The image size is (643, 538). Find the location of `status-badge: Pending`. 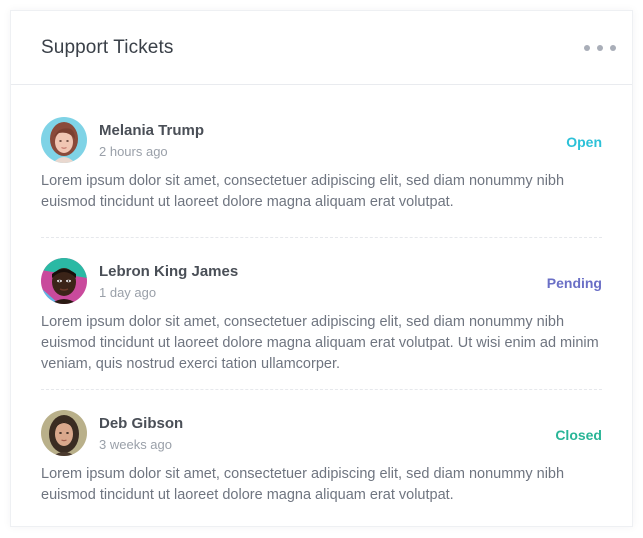

status-badge: Pending is located at coordinates (574, 283).